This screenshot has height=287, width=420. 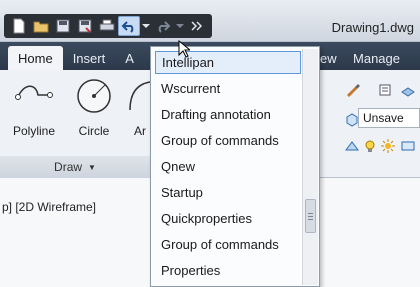 What do you see at coordinates (310, 167) in the screenshot?
I see `menu-scrollbar` at bounding box center [310, 167].